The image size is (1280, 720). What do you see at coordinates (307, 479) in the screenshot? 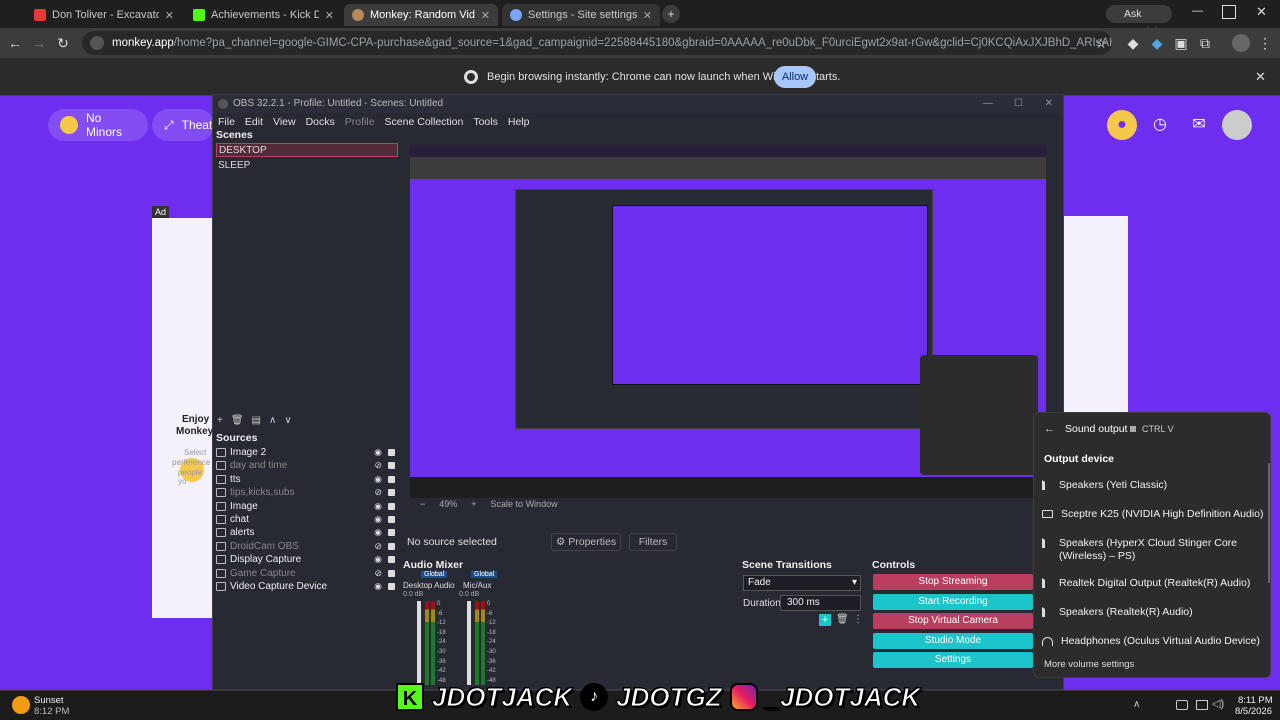
I see `source-item: tts ◉` at bounding box center [307, 479].